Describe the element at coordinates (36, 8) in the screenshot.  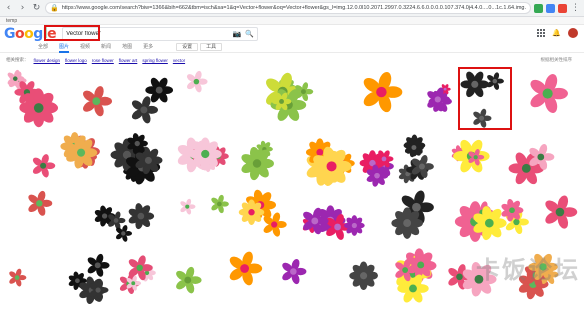
I see `reload-icon: ↻` at that location.